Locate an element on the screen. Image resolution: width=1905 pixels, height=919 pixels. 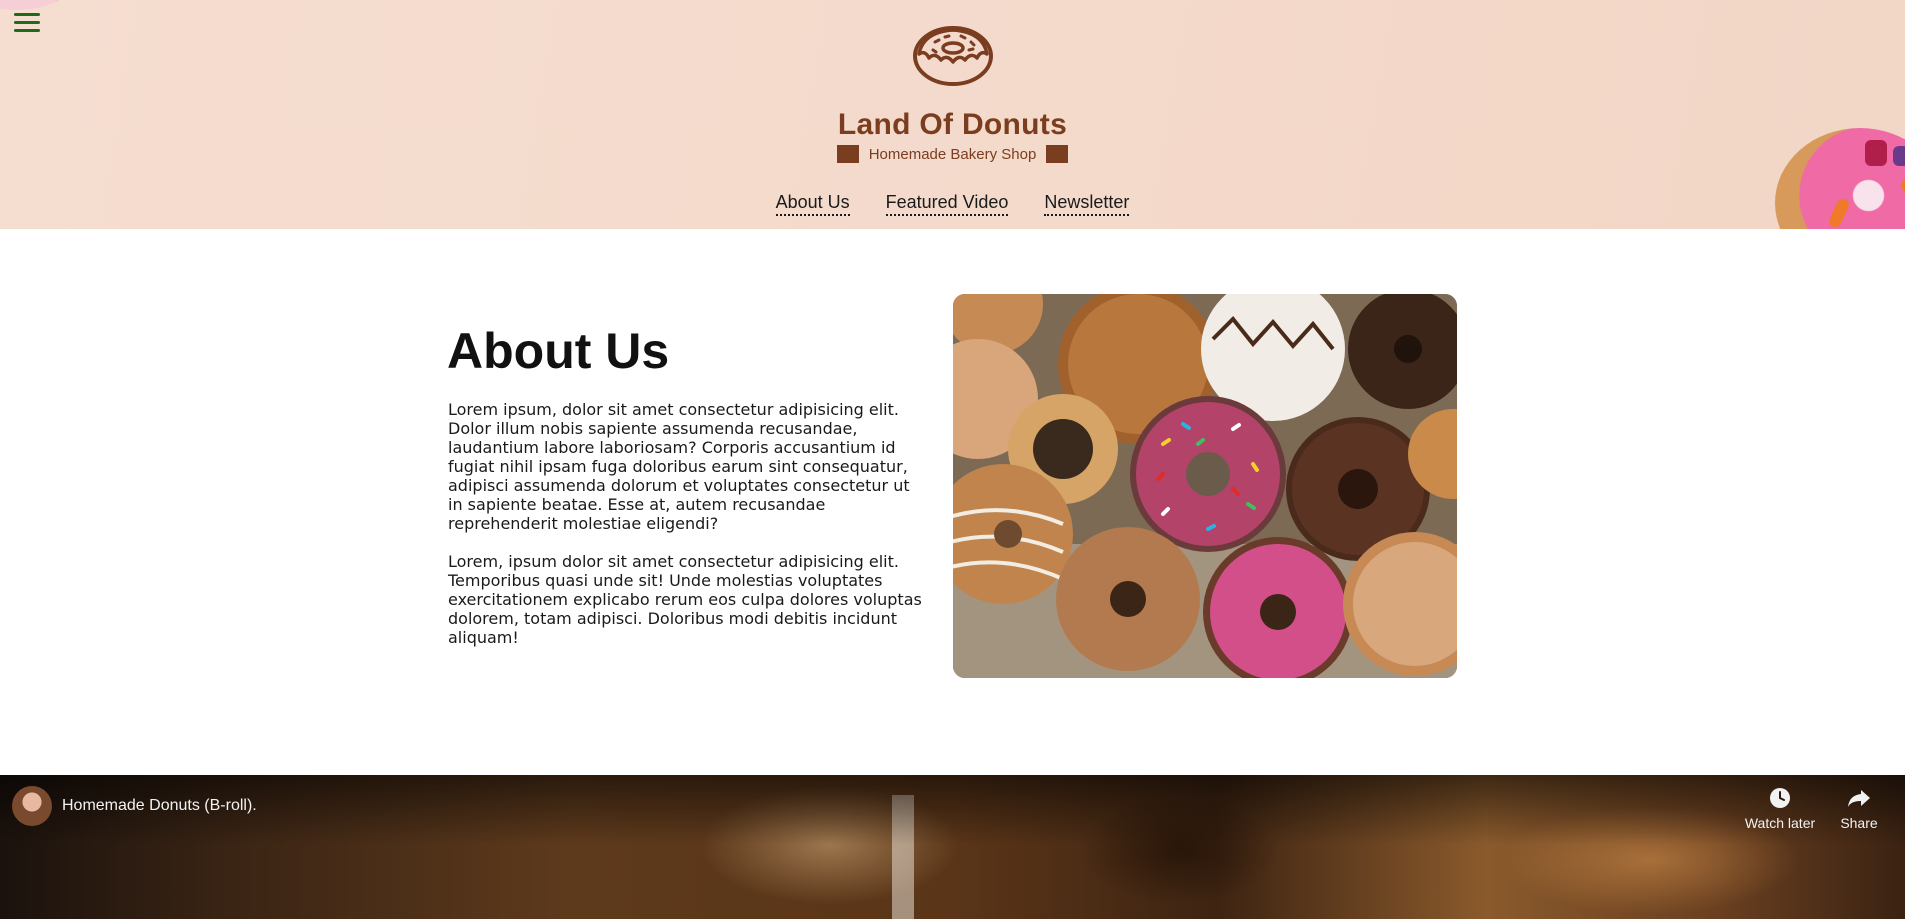
main-nav: About Us Featured Video Newsletter is located at coordinates (952, 204).